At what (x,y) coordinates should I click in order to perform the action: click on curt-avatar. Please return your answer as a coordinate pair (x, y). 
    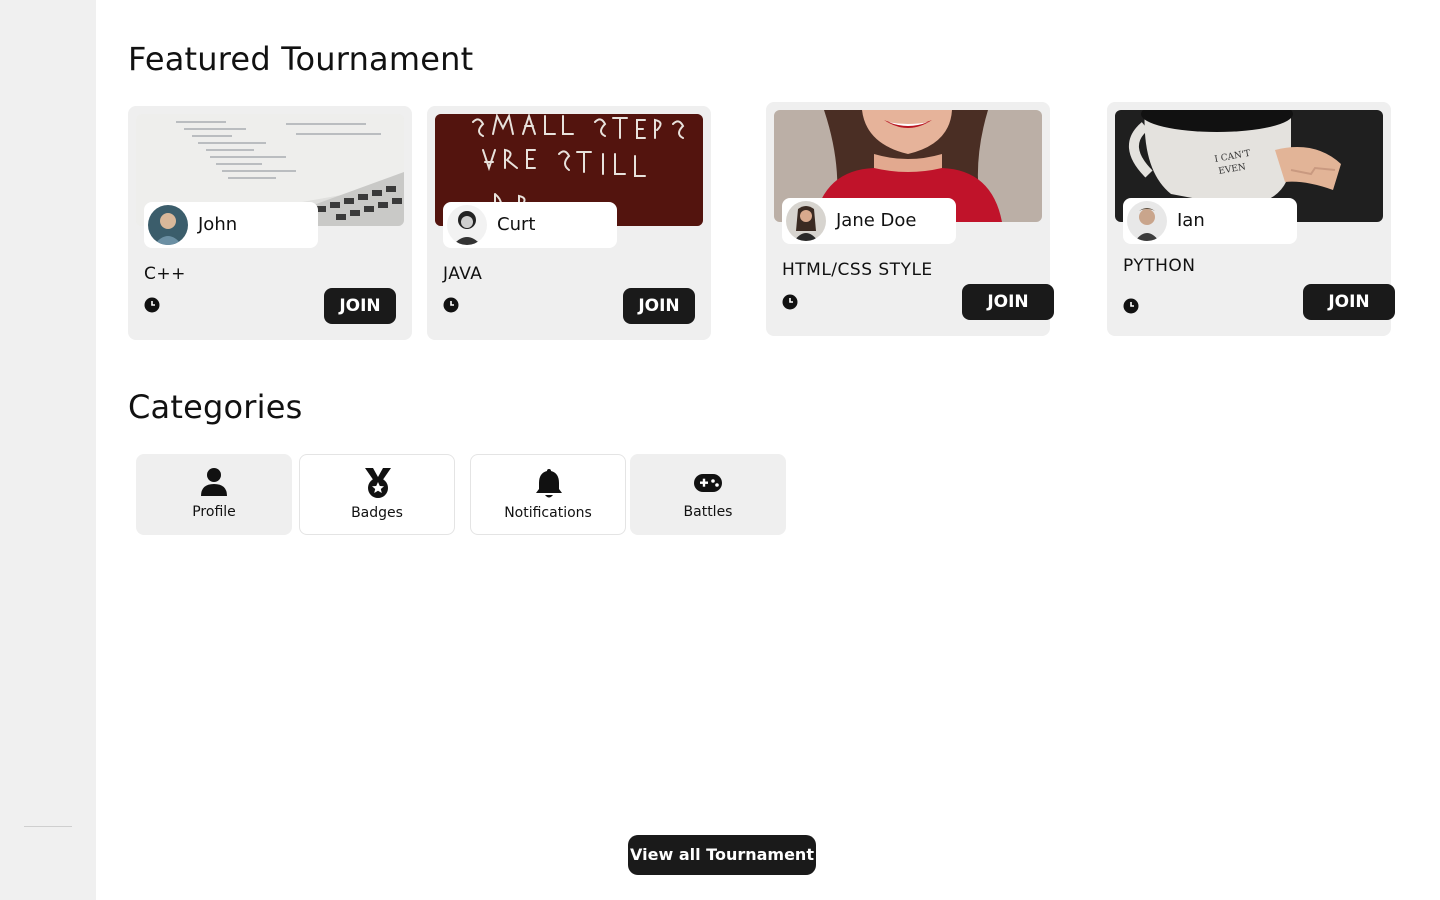
    Looking at the image, I should click on (467, 225).